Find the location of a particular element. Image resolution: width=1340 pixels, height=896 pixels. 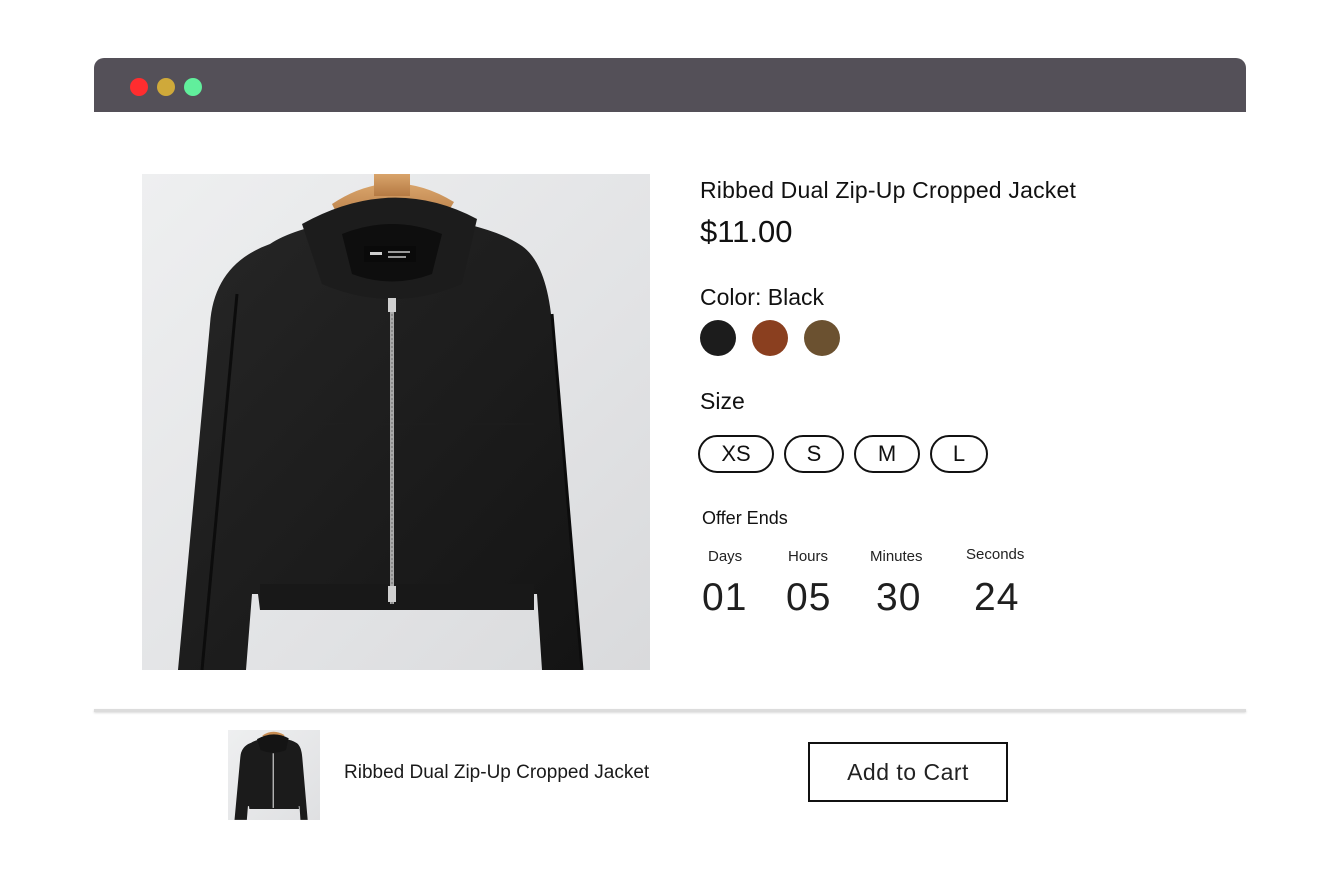

countdown-hours-label: Hours is located at coordinates (808, 556).